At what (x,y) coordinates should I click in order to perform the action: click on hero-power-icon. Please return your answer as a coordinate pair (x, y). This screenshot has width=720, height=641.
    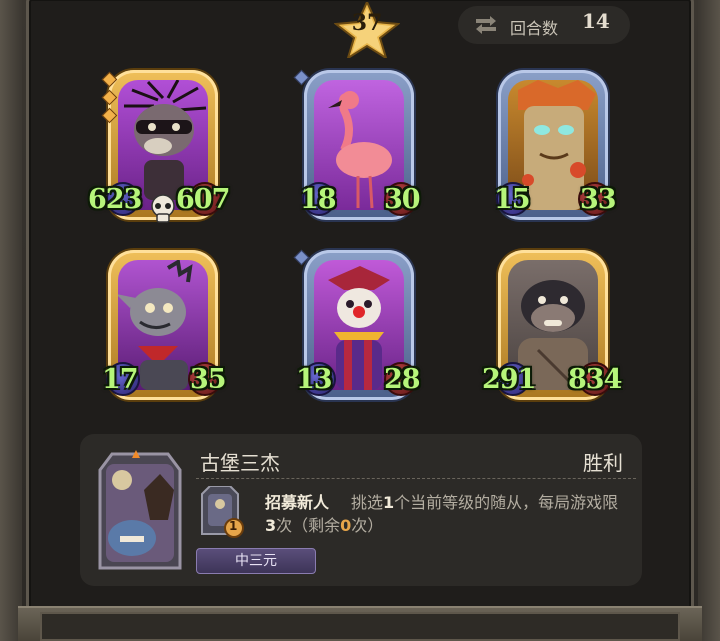
    Looking at the image, I should click on (222, 511).